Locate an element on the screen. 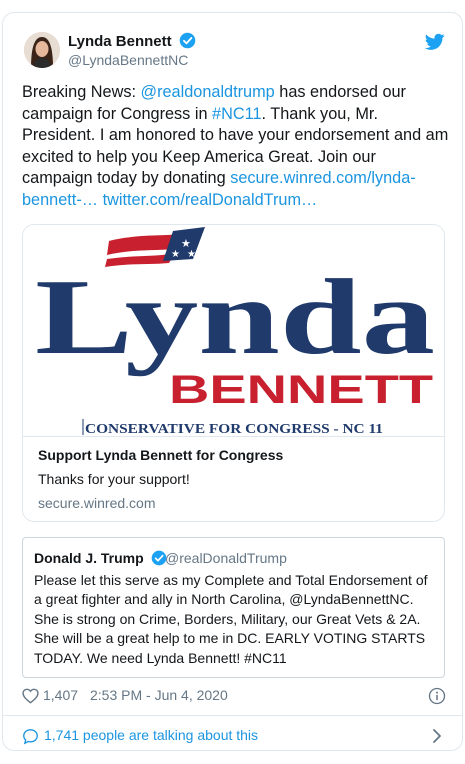 This screenshot has height=764, width=465. conversation-link: 1,741 people are talking about this is located at coordinates (234, 736).